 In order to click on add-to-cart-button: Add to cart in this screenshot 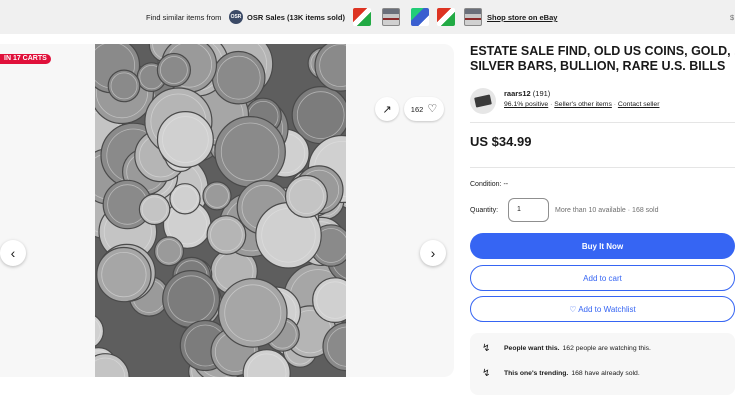, I will do `click(602, 278)`.